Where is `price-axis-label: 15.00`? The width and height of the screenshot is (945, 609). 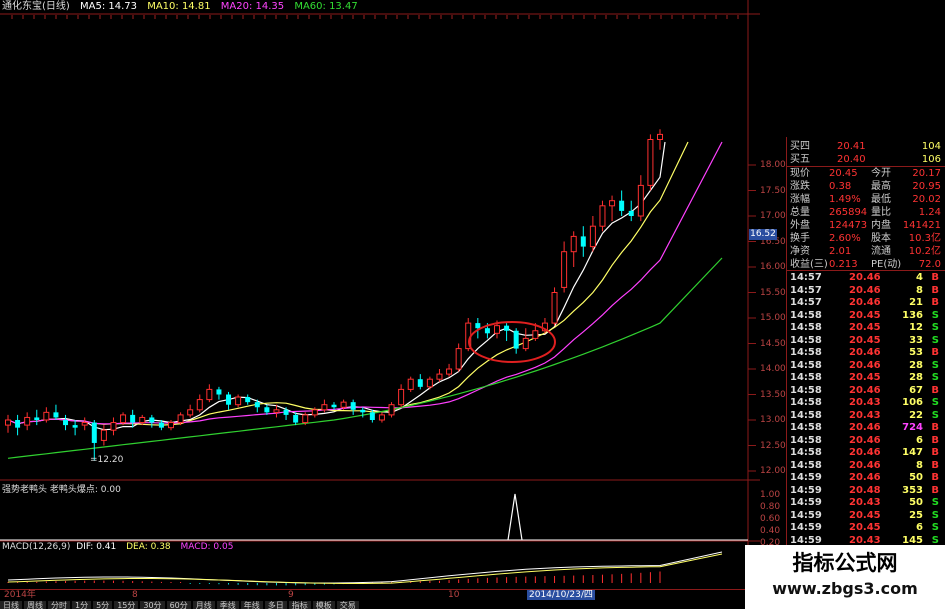
price-axis-label: 15.00 is located at coordinates (773, 318).